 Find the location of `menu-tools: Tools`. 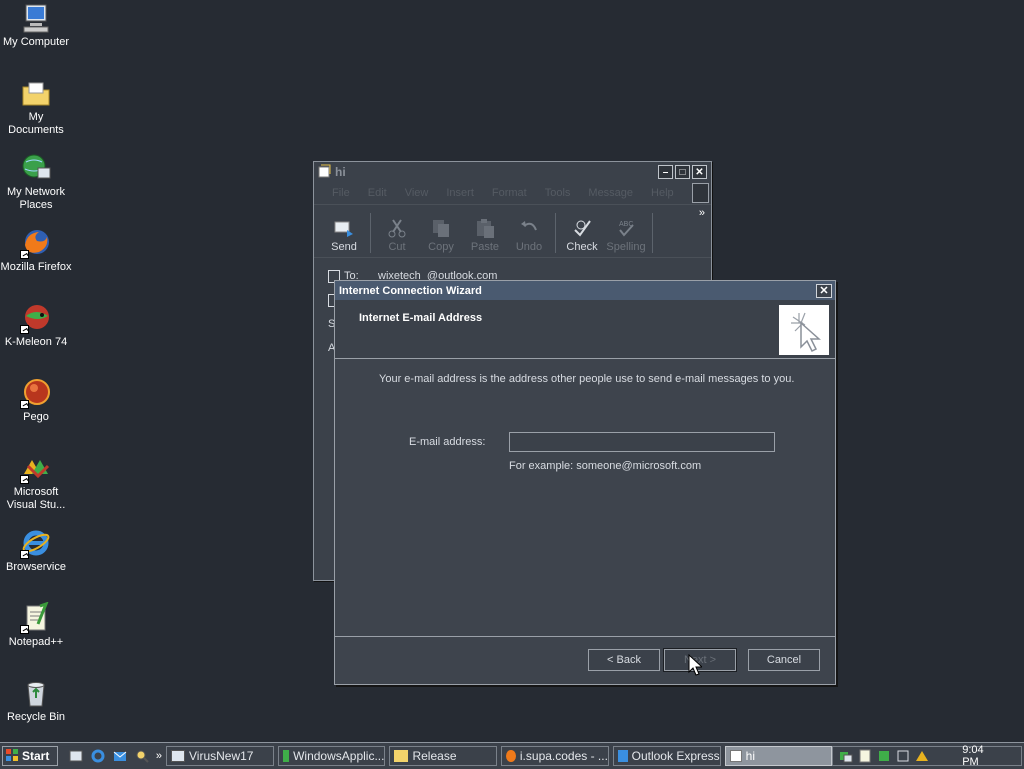

menu-tools: Tools is located at coordinates (558, 193).